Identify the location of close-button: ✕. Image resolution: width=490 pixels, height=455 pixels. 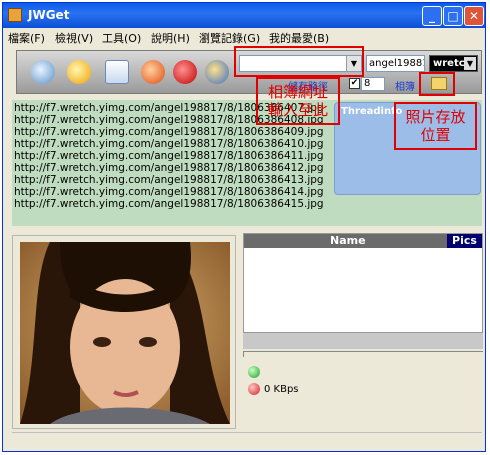
(474, 16).